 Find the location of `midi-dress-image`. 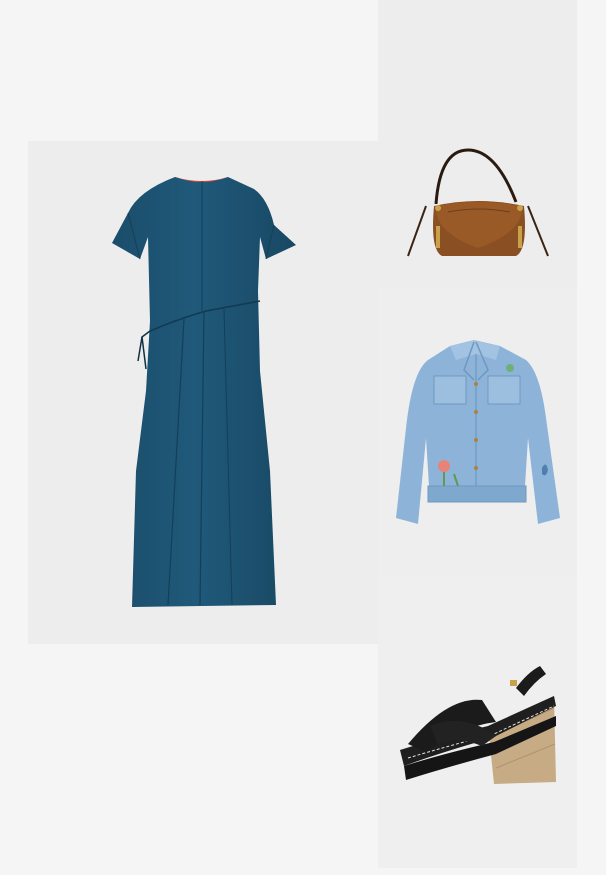

midi-dress-image is located at coordinates (204, 392).